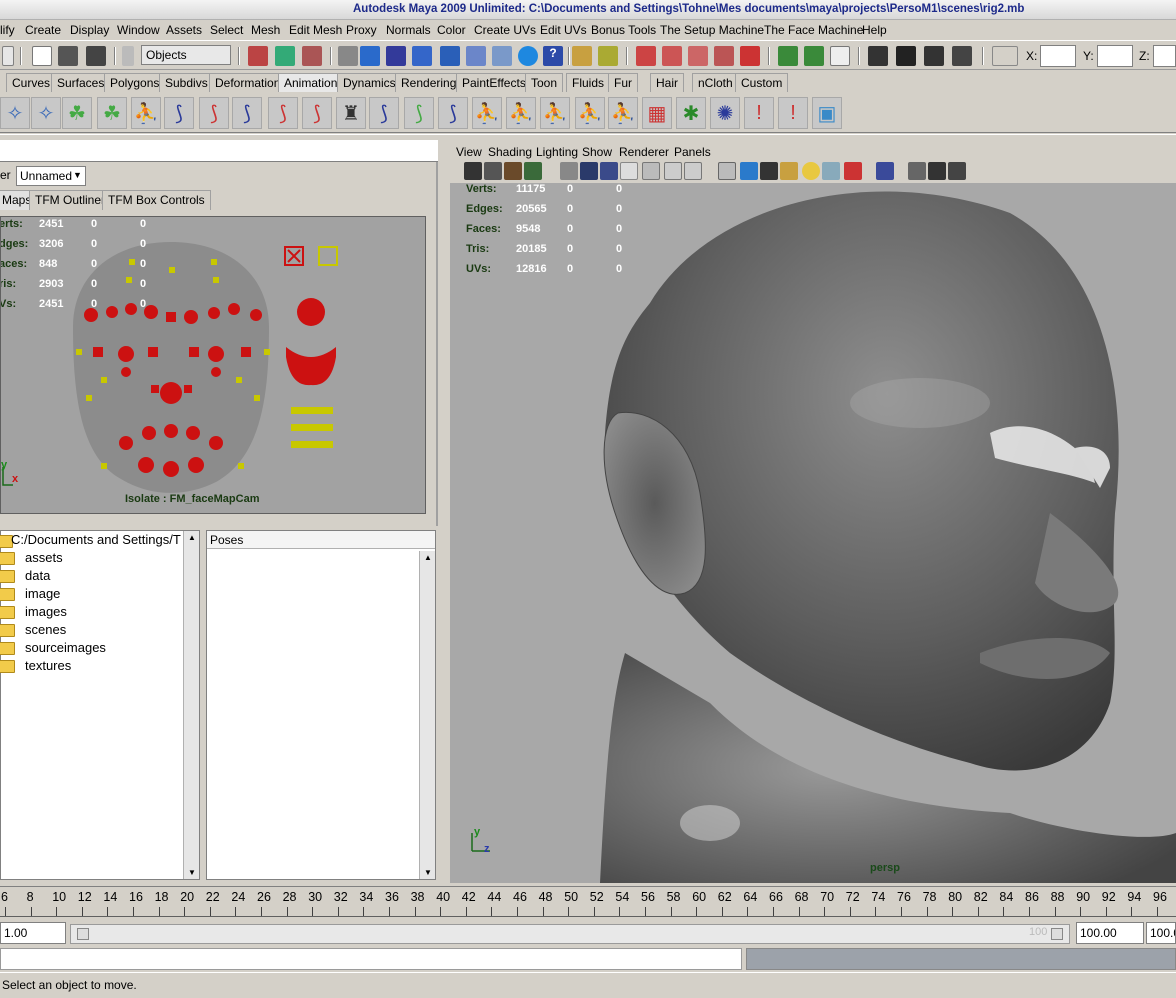  I want to click on sub-character-icon: ⛹, so click(590, 113).